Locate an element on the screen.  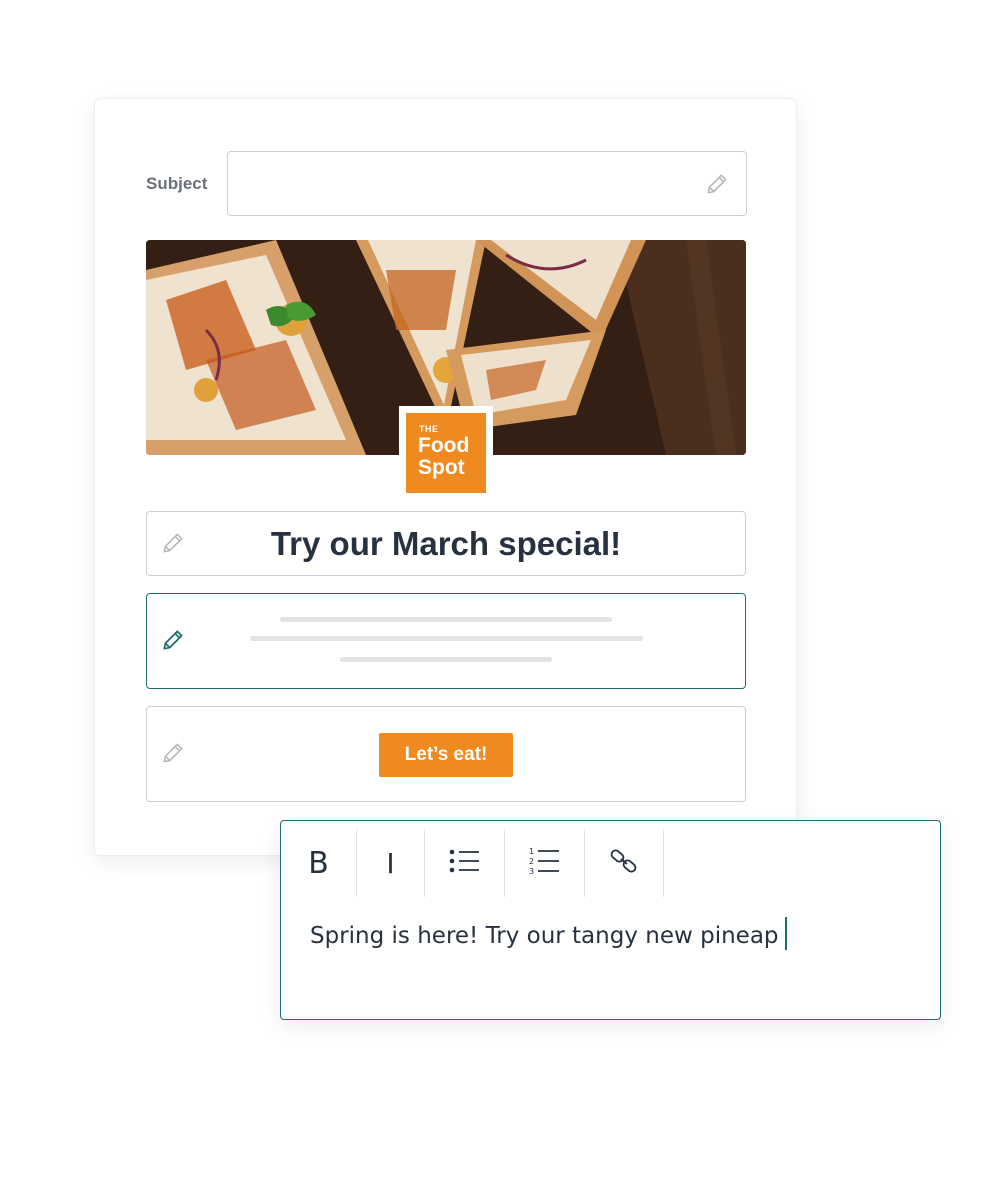
editor-text: Spring is here! Try our tangy new pineap is located at coordinates (544, 936).